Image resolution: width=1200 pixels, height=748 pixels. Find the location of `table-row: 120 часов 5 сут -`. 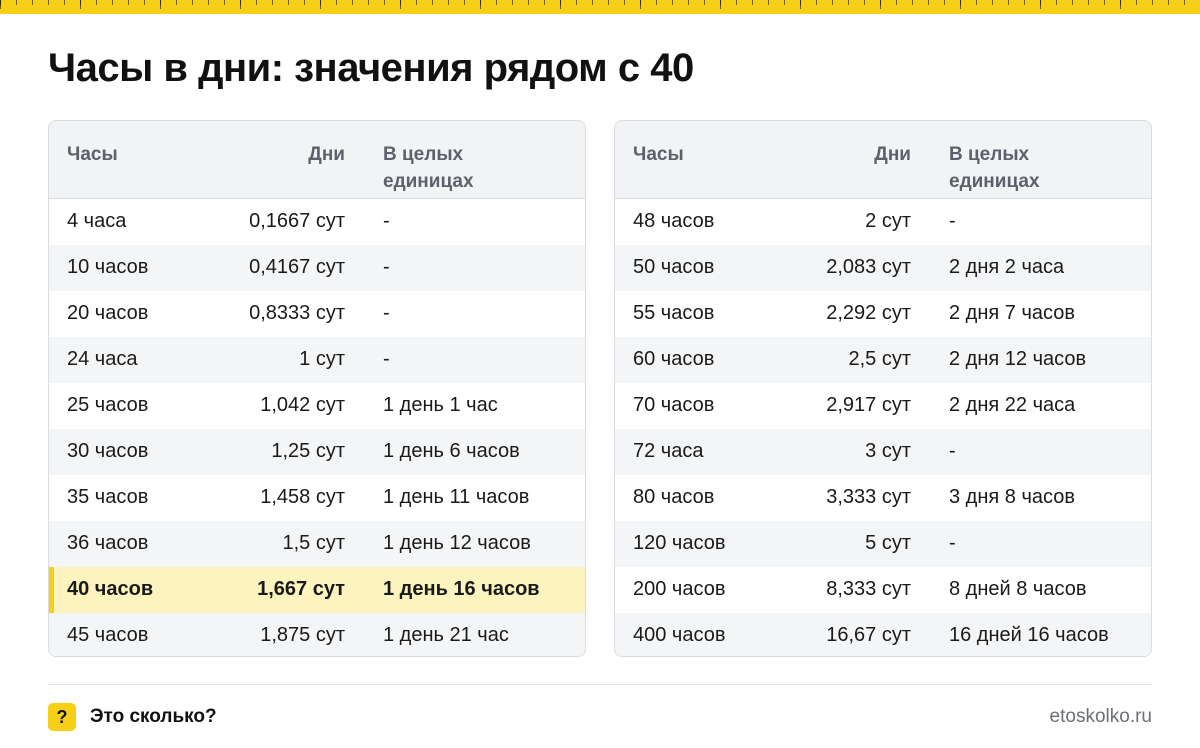

table-row: 120 часов 5 сут - is located at coordinates (883, 544).